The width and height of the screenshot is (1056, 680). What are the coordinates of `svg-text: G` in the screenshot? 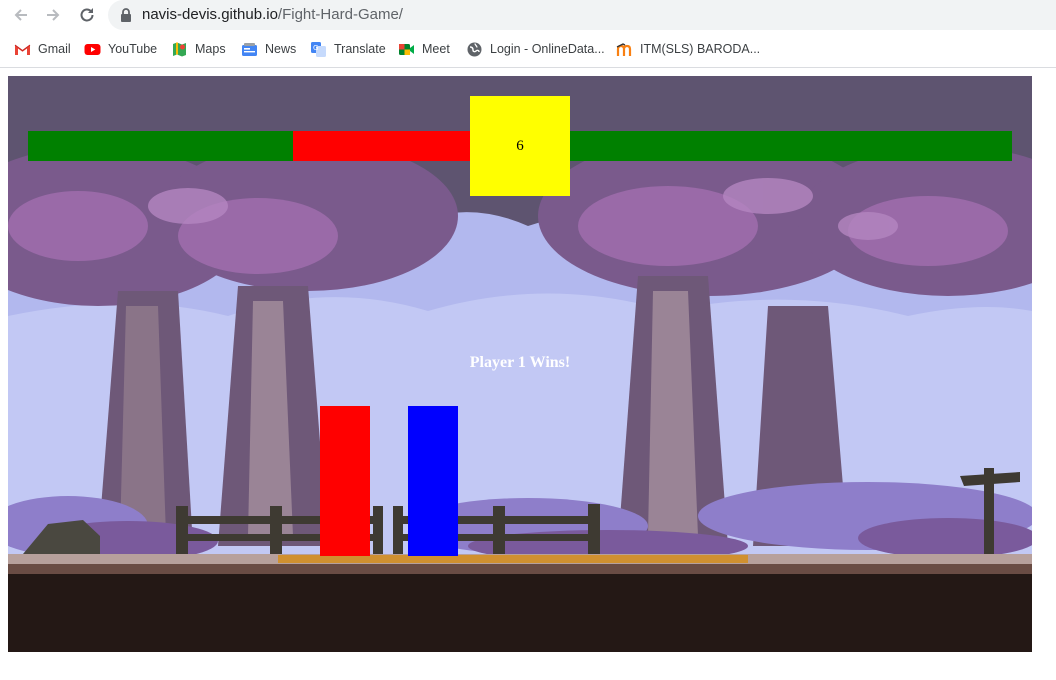 It's located at (315, 48).